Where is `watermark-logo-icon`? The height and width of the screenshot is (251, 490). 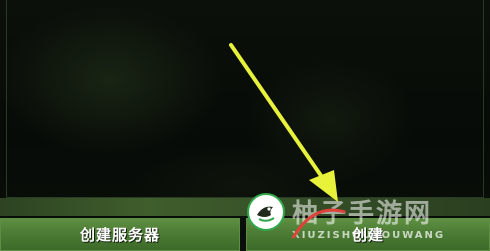 watermark-logo-icon is located at coordinates (266, 212).